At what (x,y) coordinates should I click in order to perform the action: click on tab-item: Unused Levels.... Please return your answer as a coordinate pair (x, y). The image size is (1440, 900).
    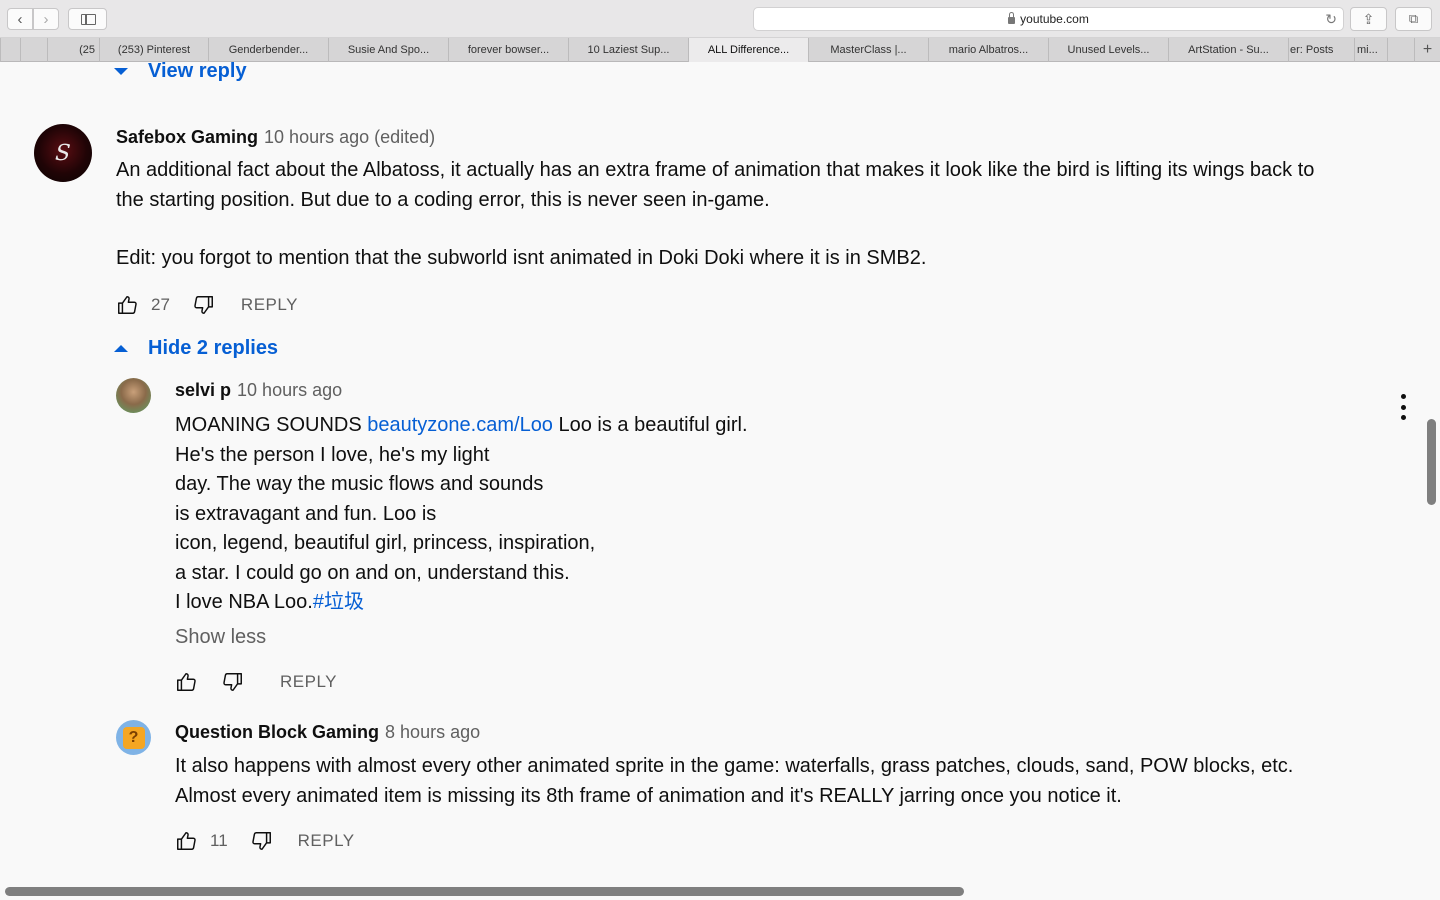
    Looking at the image, I should click on (1108, 50).